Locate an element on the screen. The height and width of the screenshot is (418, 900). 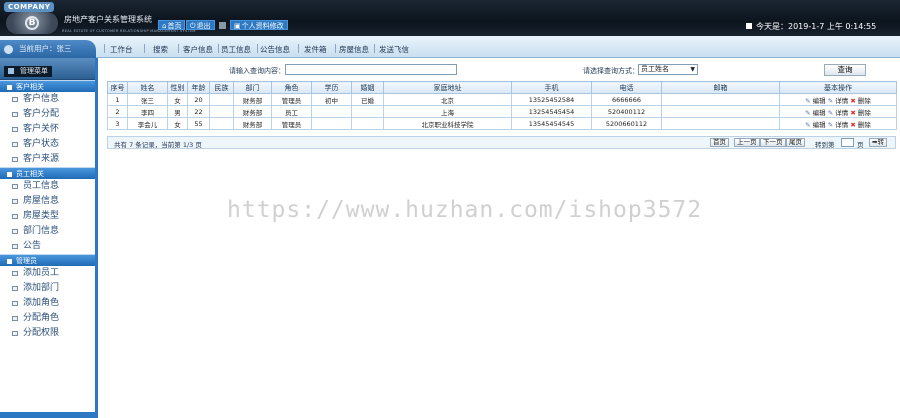
cell: 6666666 is located at coordinates (626, 99).